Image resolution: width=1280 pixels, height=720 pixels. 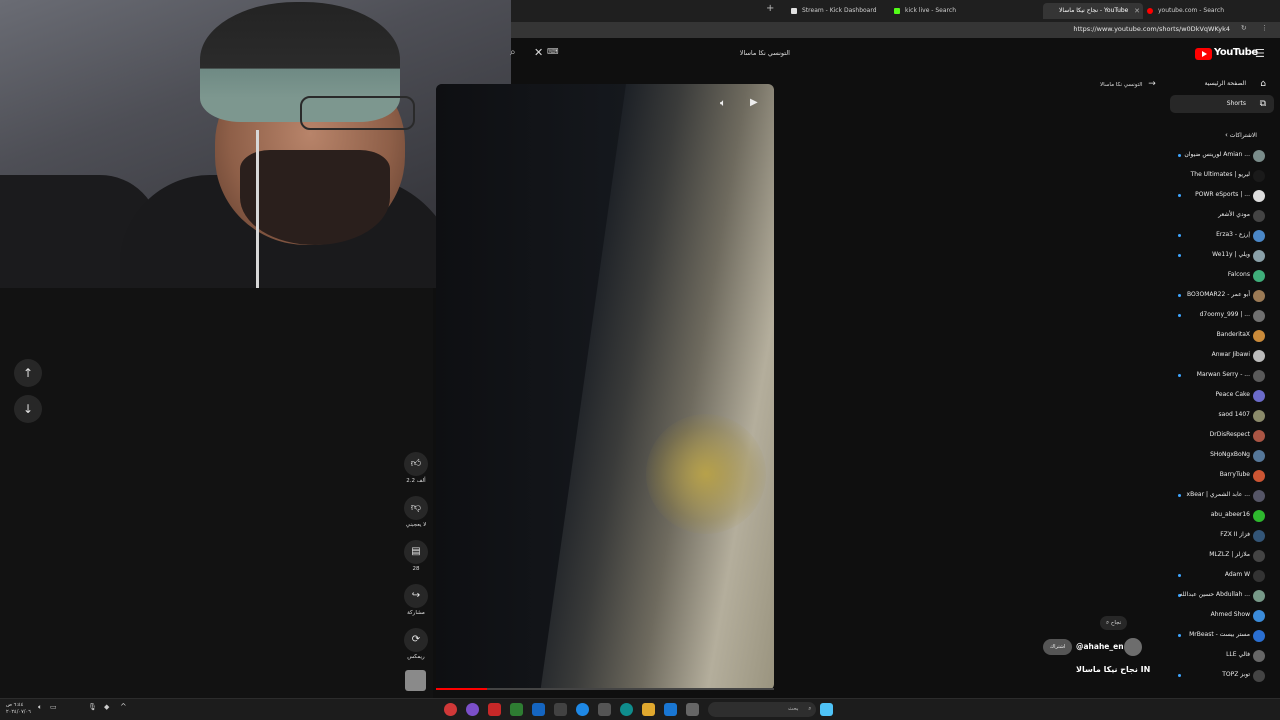 I want to click on sidebar-item-home: الصفحة الرئيسية ⌂, so click(x=1222, y=84).